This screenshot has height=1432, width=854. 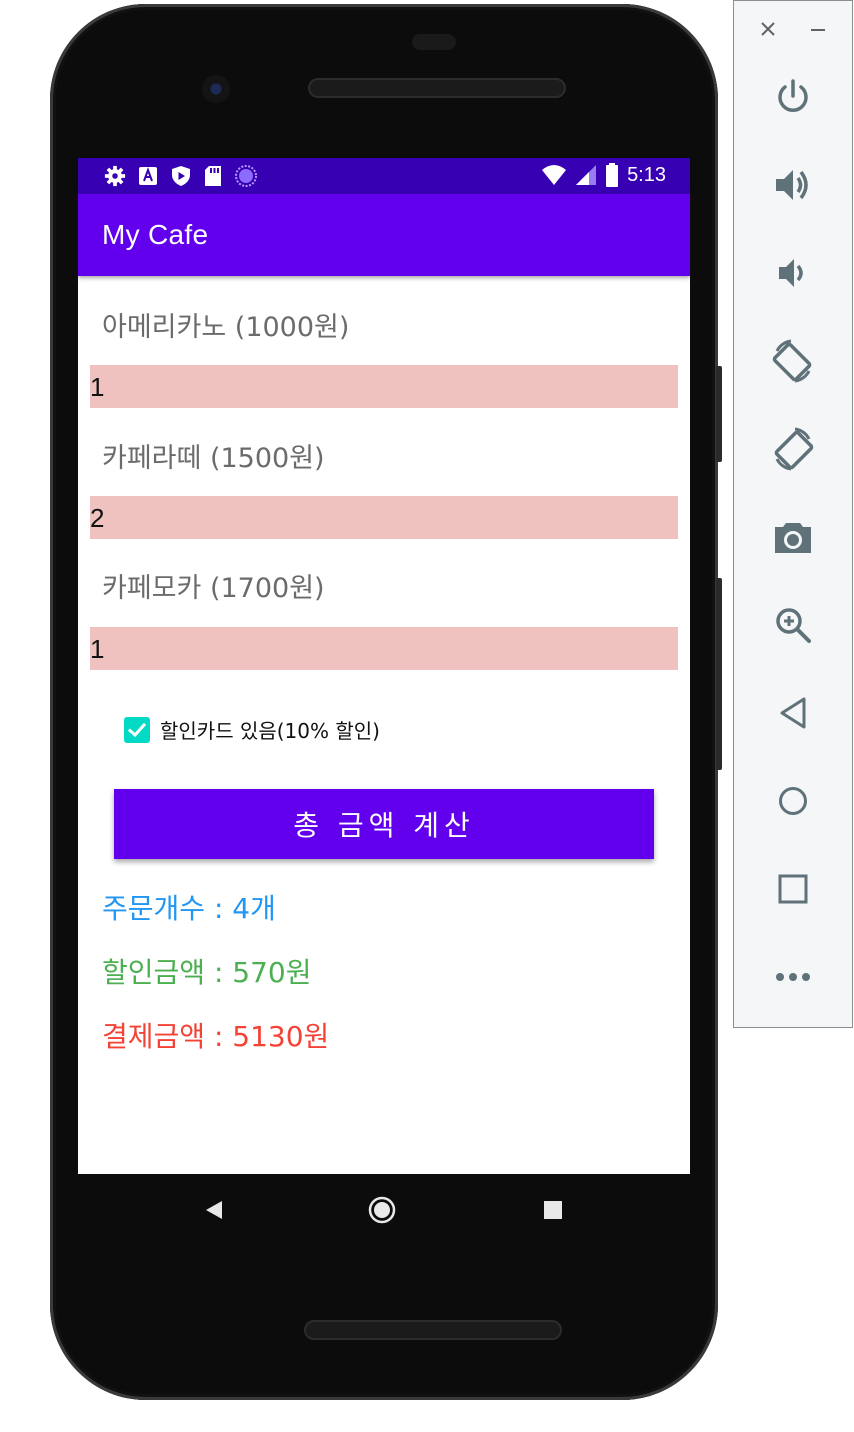 I want to click on sd-card-icon, so click(x=213, y=176).